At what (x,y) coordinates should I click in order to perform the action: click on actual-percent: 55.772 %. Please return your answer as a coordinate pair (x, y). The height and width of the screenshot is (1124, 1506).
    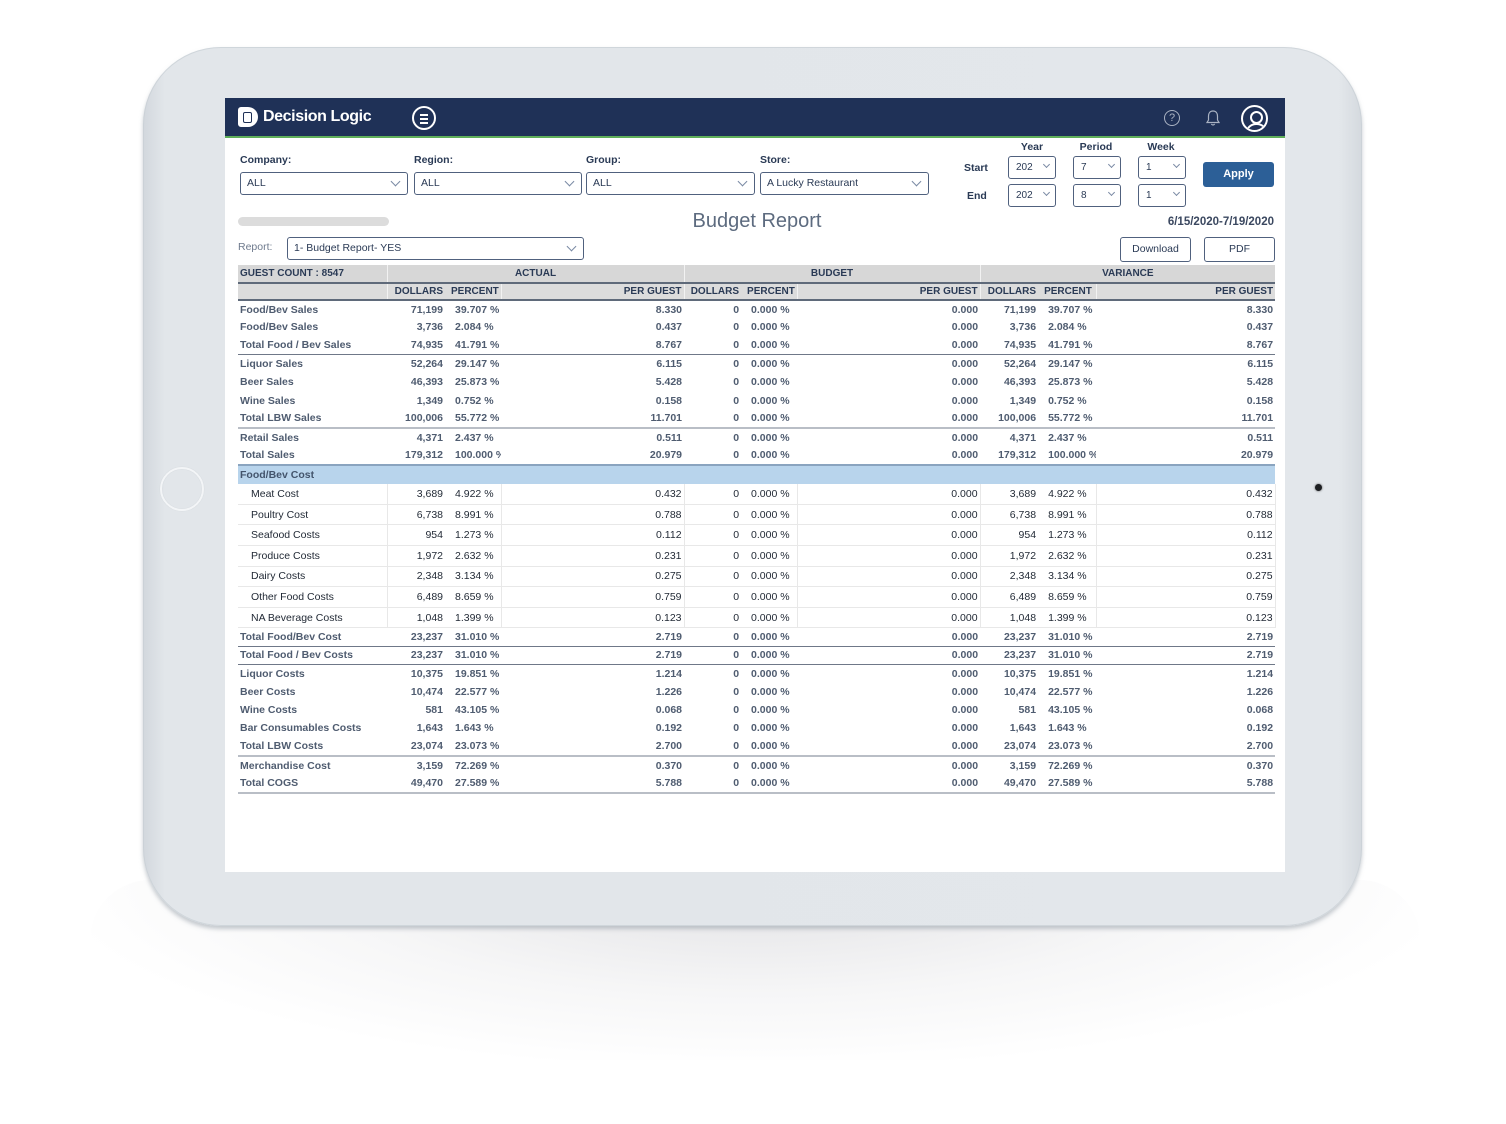
    Looking at the image, I should click on (477, 418).